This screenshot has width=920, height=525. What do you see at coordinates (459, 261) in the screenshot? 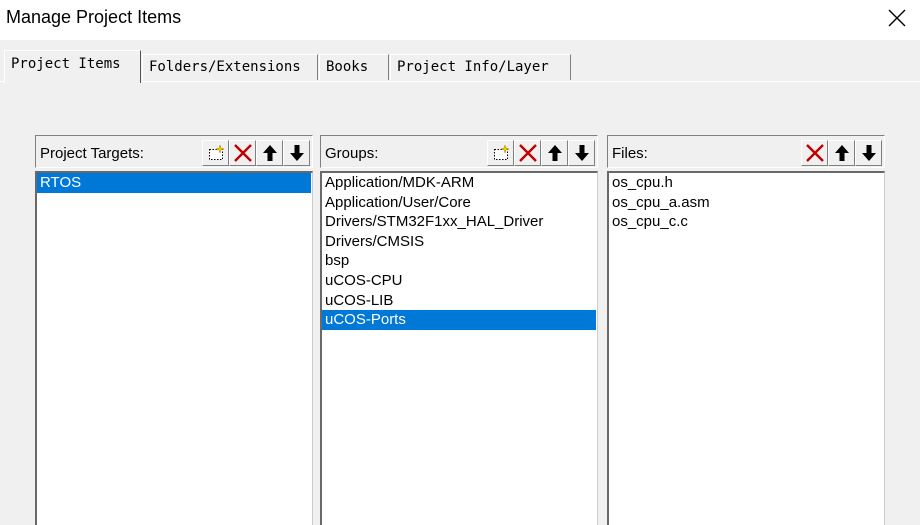
I see `group-list-item: bsp` at bounding box center [459, 261].